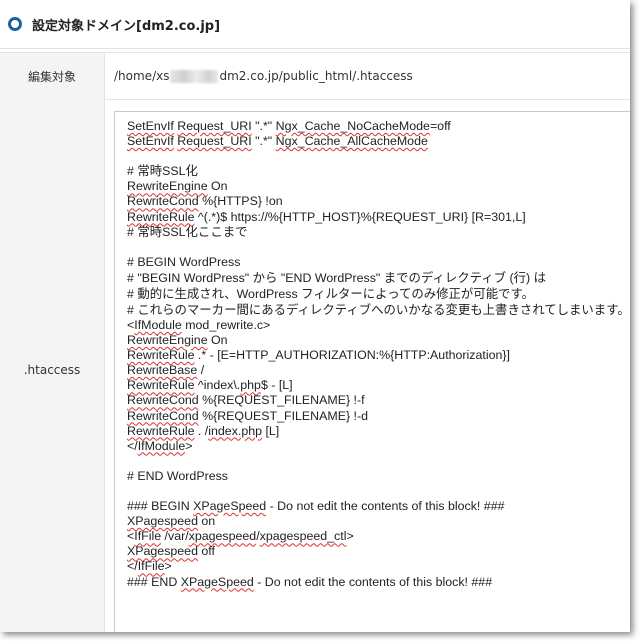  I want to click on code-token: ### END, so click(154, 581).